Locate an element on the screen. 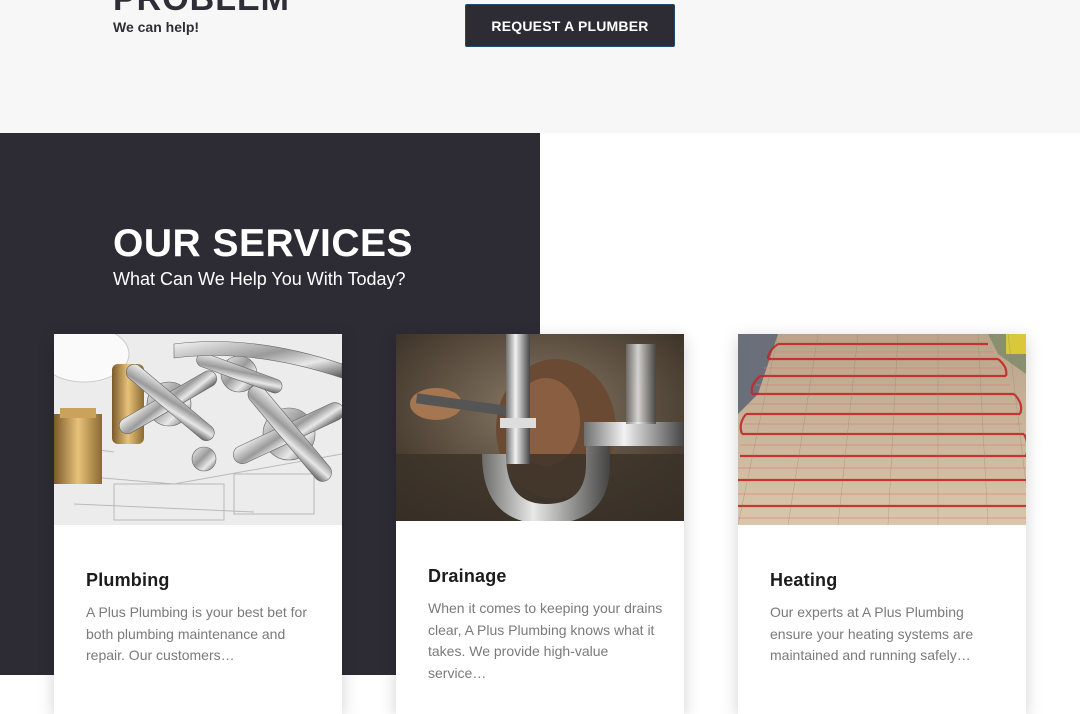 The width and height of the screenshot is (1080, 714). cta-subtext: We can help! is located at coordinates (156, 27).